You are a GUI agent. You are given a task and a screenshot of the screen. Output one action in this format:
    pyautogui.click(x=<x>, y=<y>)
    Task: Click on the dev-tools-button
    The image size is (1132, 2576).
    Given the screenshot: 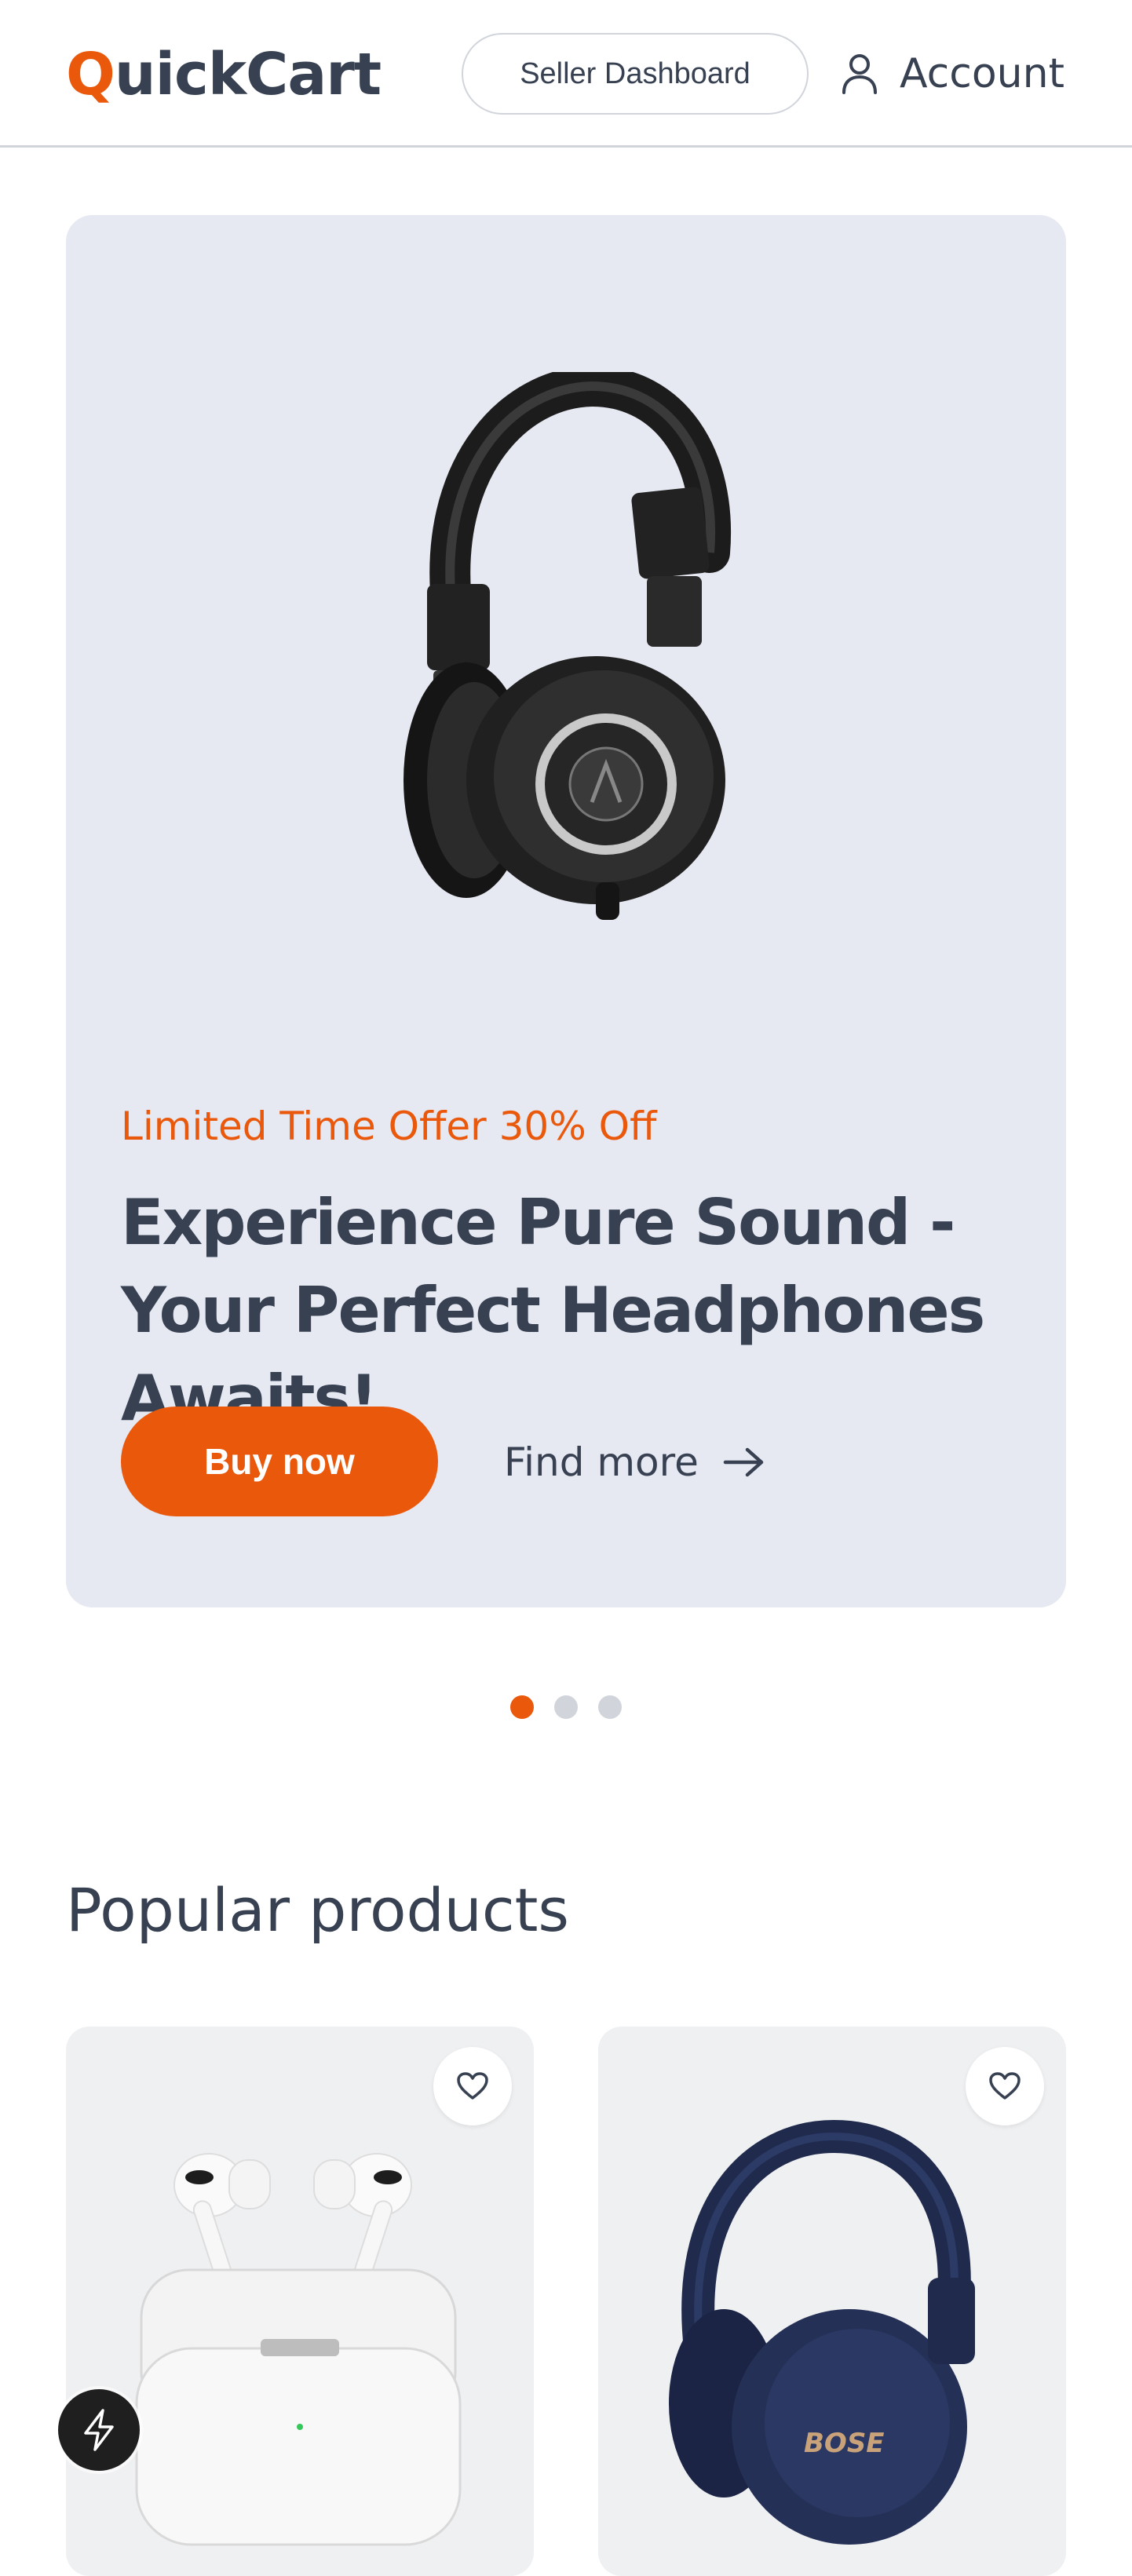 What is the action you would take?
    pyautogui.click(x=99, y=2430)
    